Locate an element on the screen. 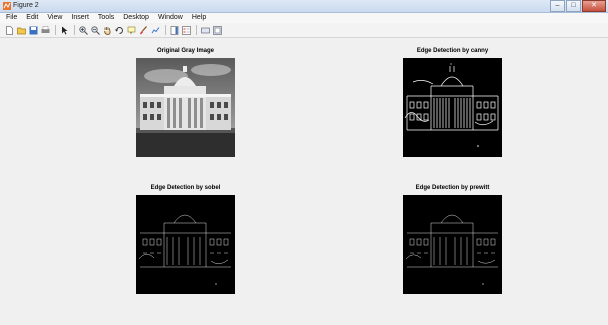  save-button is located at coordinates (33, 30).